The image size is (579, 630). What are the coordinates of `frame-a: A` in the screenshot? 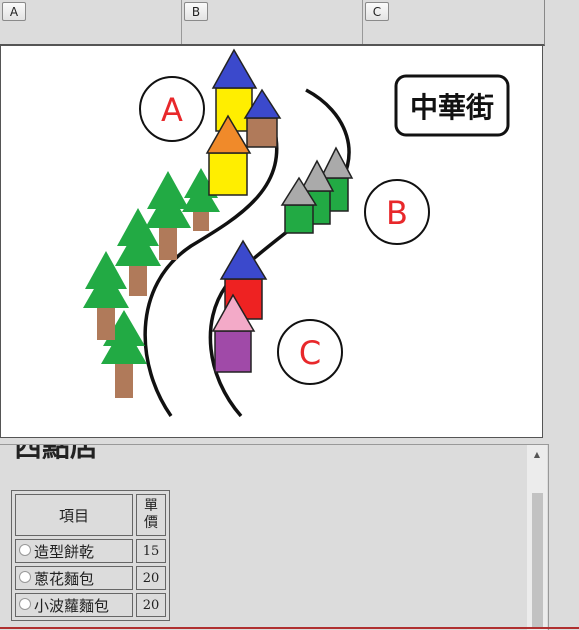 It's located at (91, 22).